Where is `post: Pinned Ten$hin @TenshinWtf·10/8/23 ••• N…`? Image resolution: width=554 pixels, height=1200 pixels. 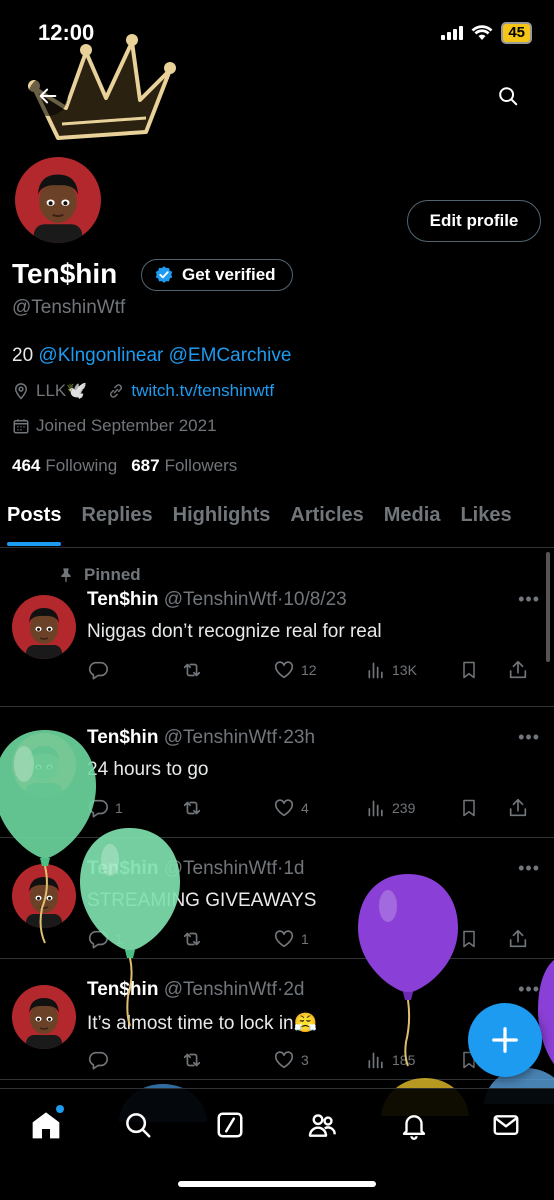
post: Pinned Ten$hin @TenshinWtf·10/8/23 ••• N… is located at coordinates (277, 628).